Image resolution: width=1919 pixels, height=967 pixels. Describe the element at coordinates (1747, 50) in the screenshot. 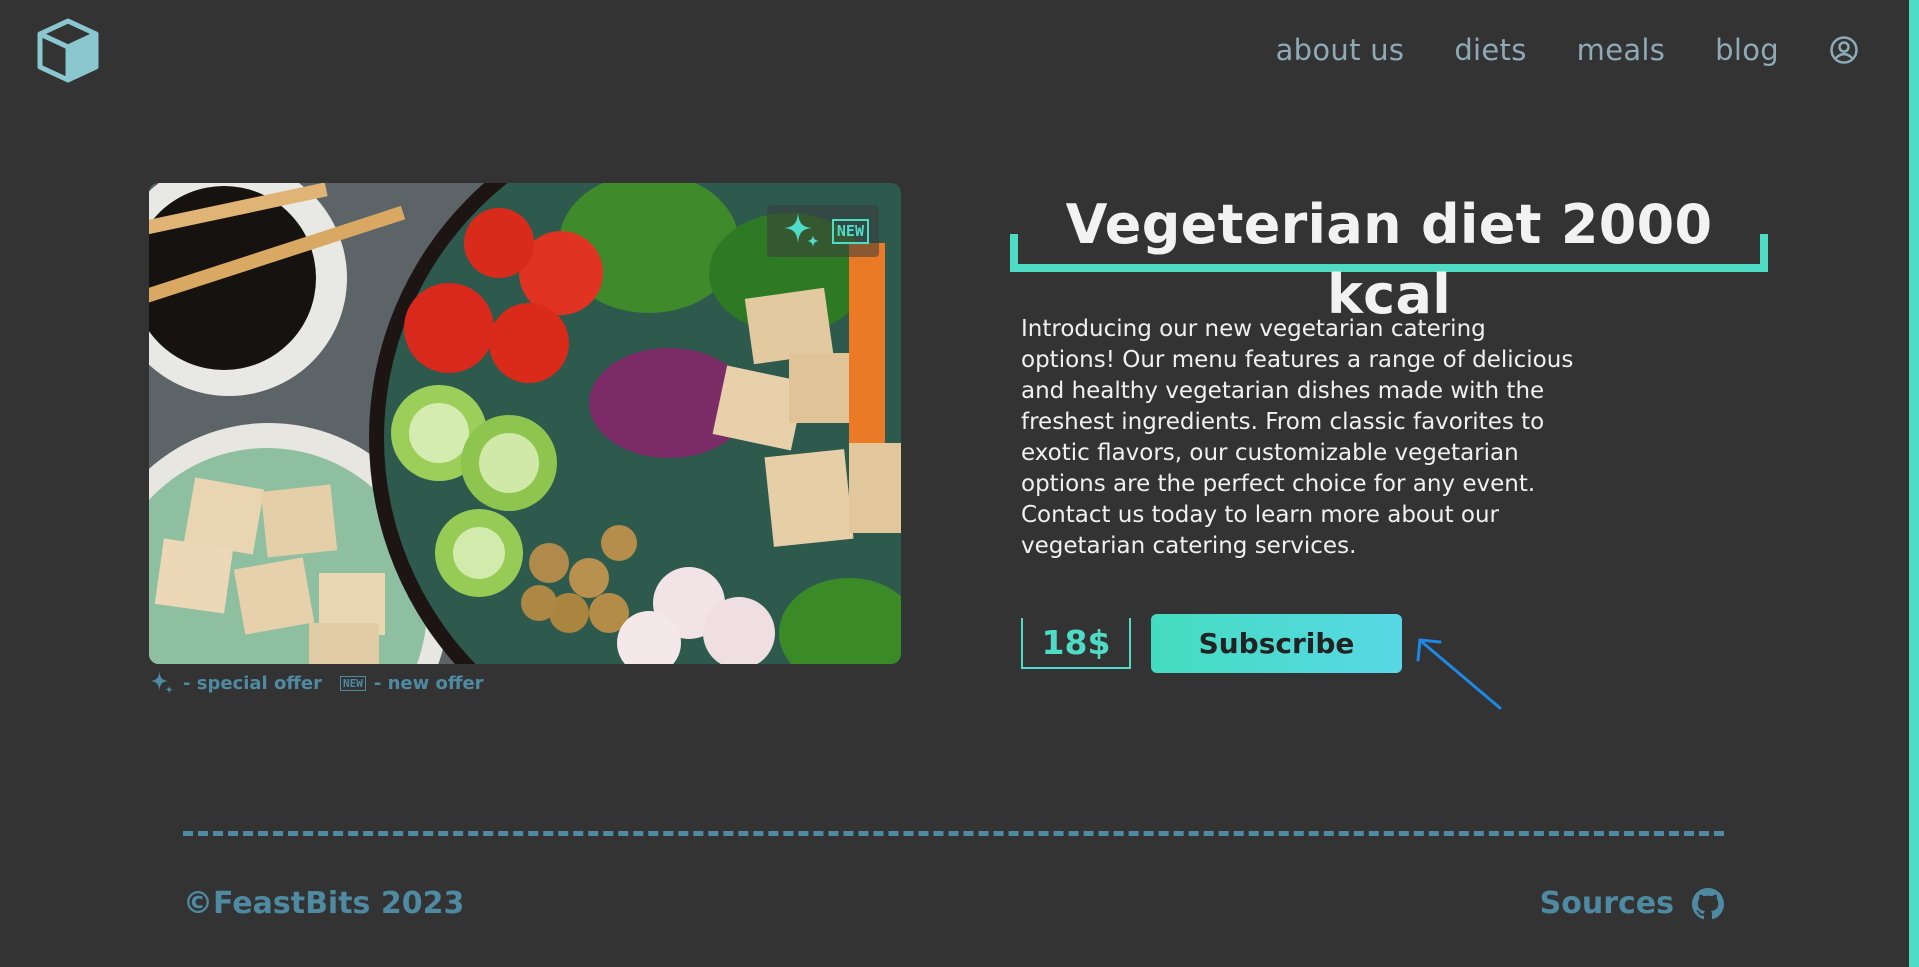

I see `nav-blog: blog` at that location.